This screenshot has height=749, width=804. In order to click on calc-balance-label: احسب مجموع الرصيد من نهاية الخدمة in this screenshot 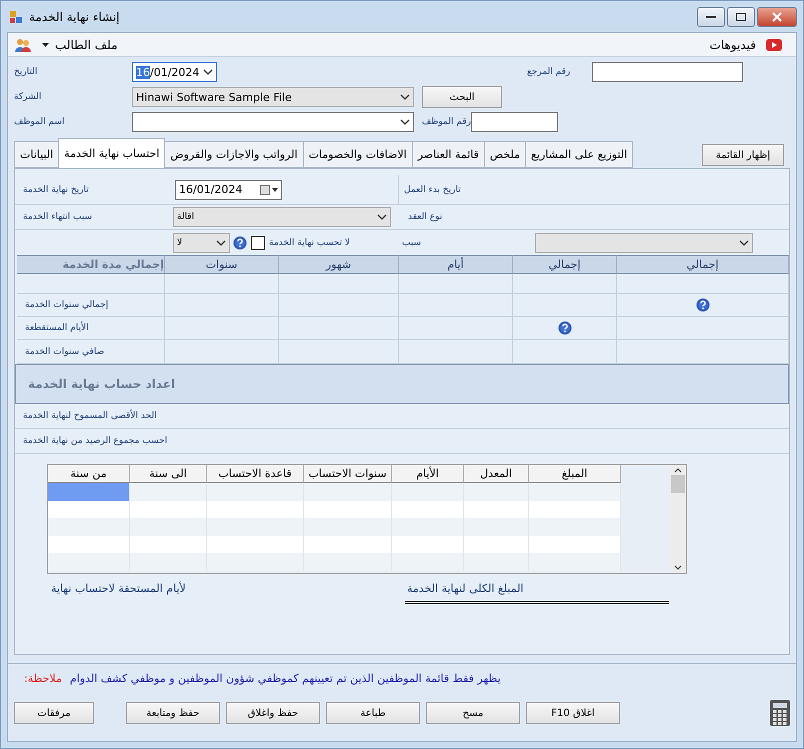, I will do `click(95, 441)`.